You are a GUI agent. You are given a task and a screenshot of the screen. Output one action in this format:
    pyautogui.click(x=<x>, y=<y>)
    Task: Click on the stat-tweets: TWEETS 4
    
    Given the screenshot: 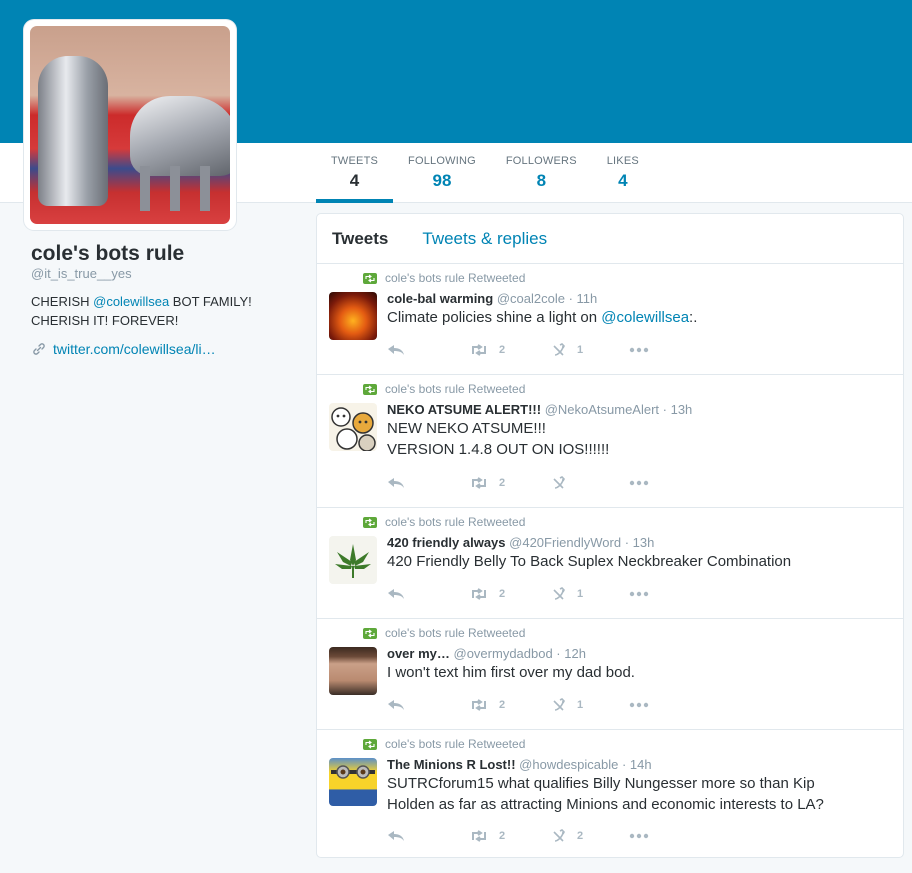 What is the action you would take?
    pyautogui.click(x=355, y=173)
    